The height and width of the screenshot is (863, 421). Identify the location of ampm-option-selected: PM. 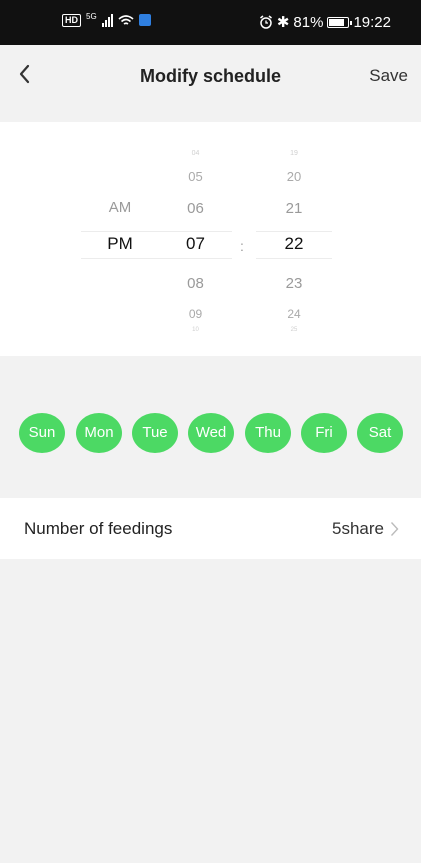
(120, 244).